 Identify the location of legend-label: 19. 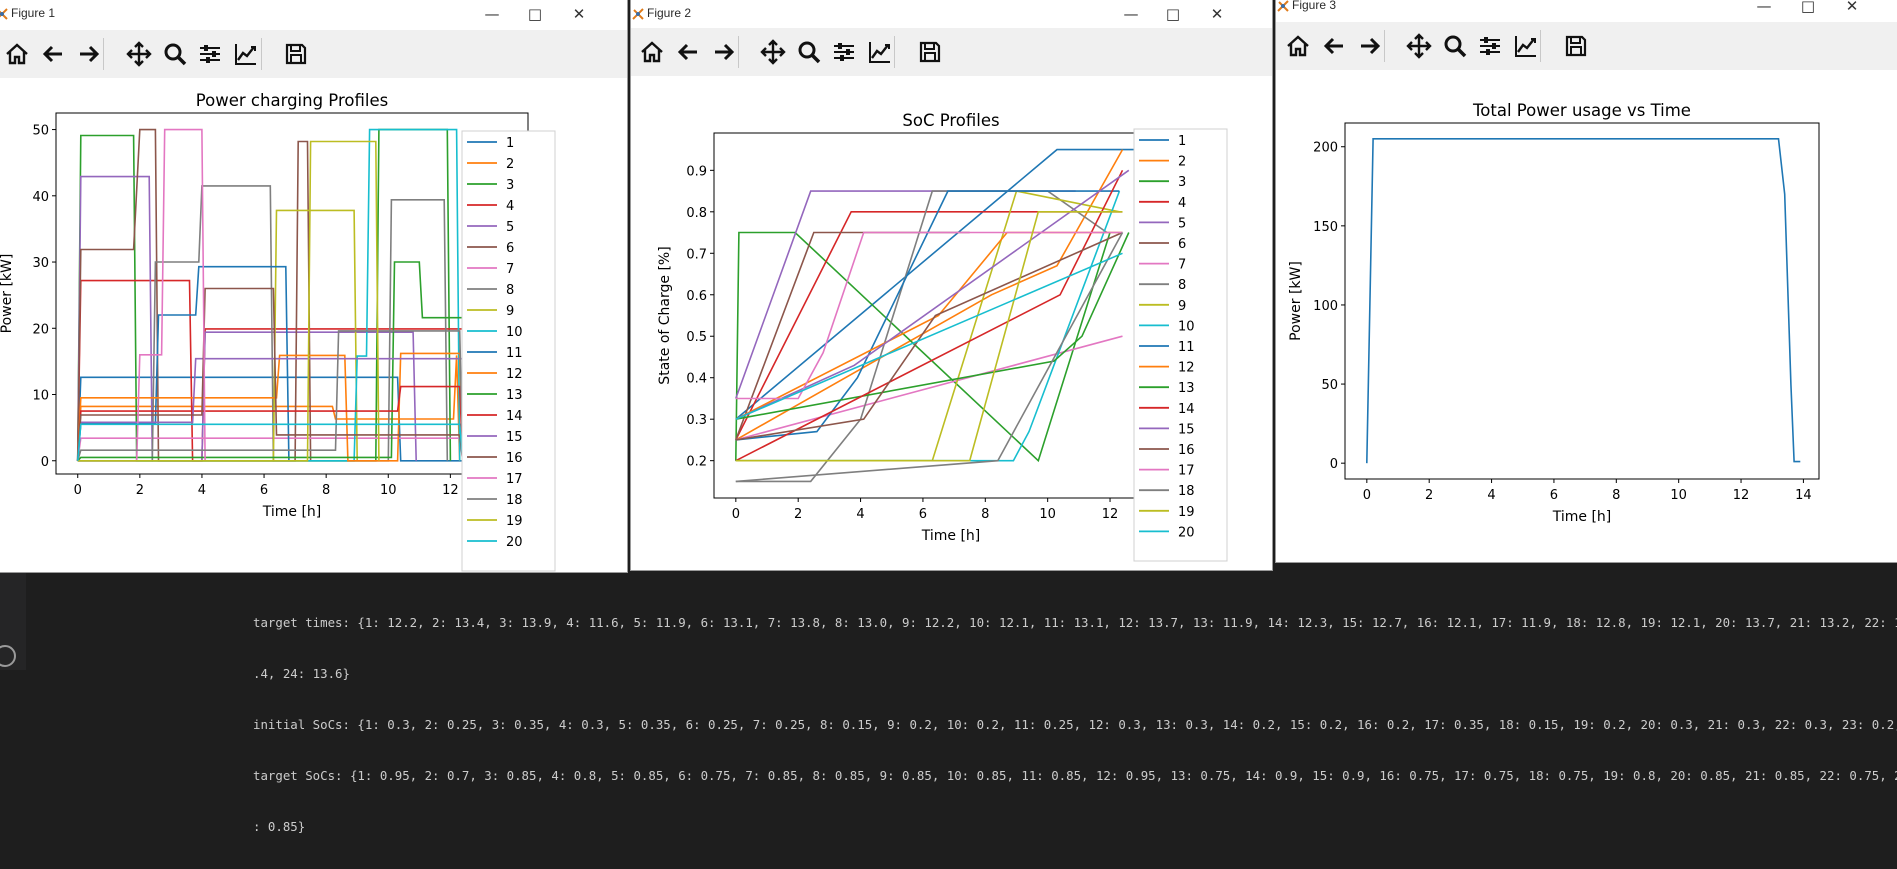
(514, 521).